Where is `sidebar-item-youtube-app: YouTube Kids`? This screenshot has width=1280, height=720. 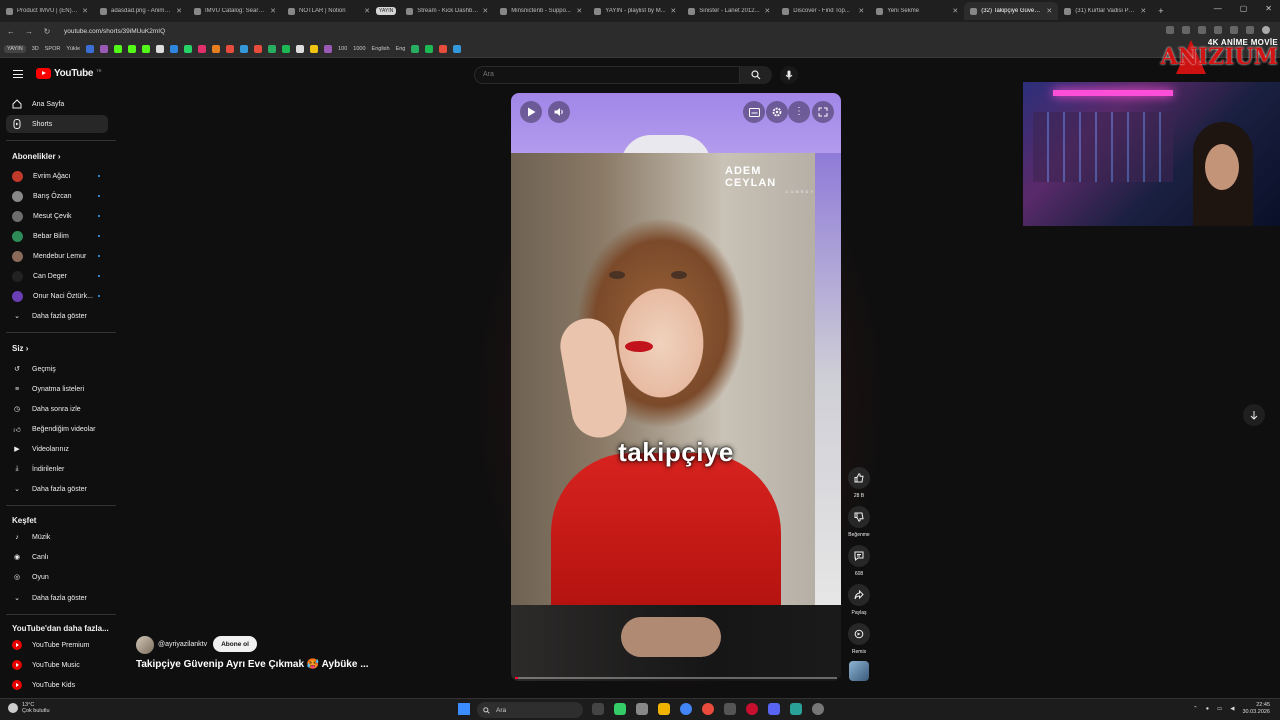
sidebar-item-youtube-app: YouTube Kids is located at coordinates (57, 685).